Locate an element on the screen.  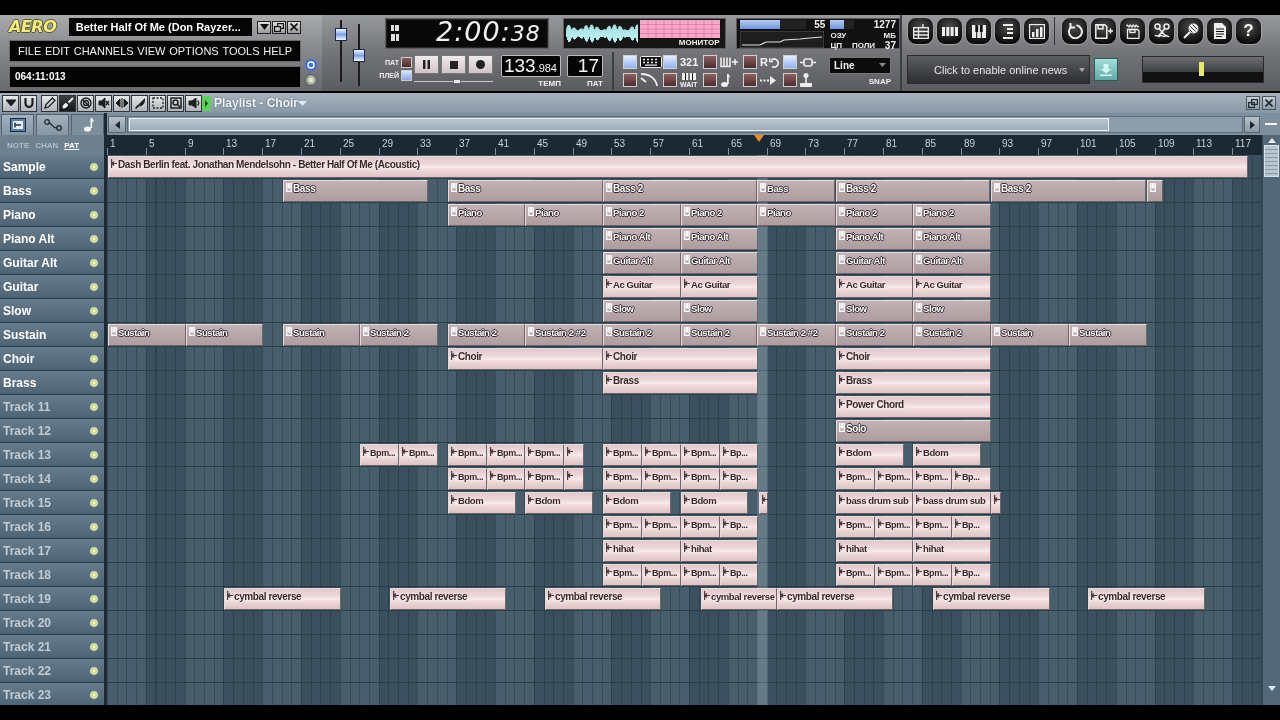
track-header: Sustain is located at coordinates (52, 335).